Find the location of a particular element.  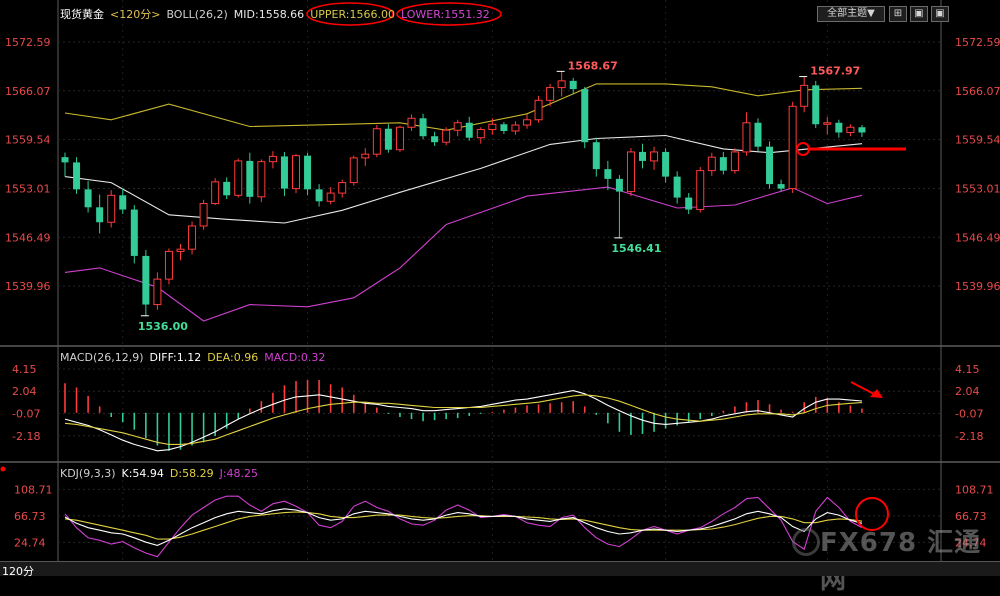

panel-marker-dot is located at coordinates (3, 469).